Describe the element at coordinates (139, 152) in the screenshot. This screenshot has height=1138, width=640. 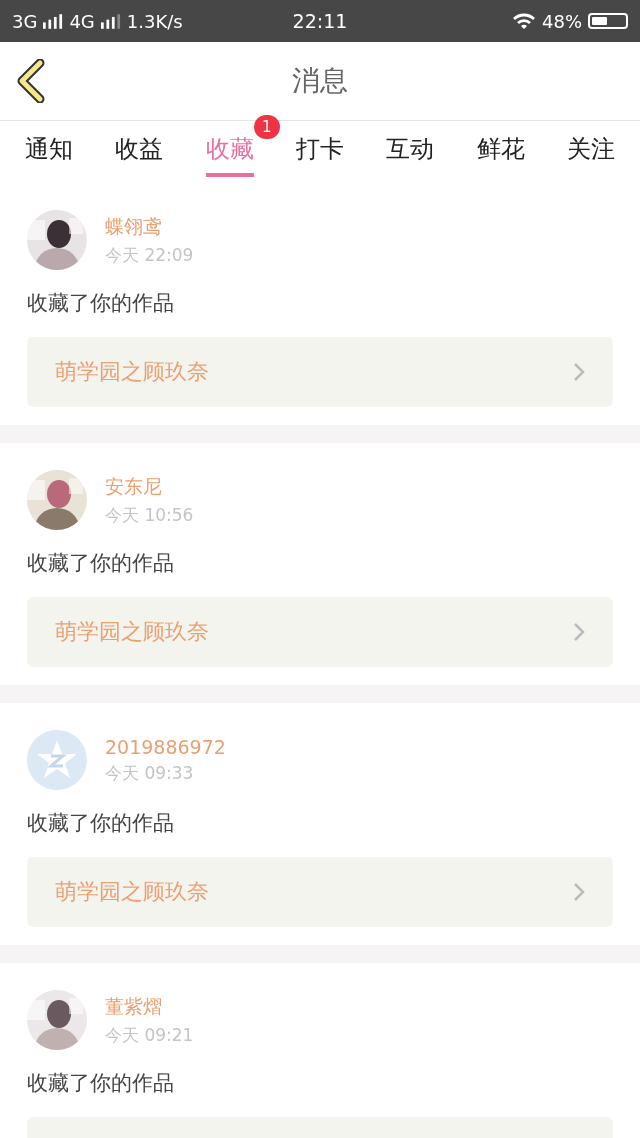
I see `tab: 收益` at that location.